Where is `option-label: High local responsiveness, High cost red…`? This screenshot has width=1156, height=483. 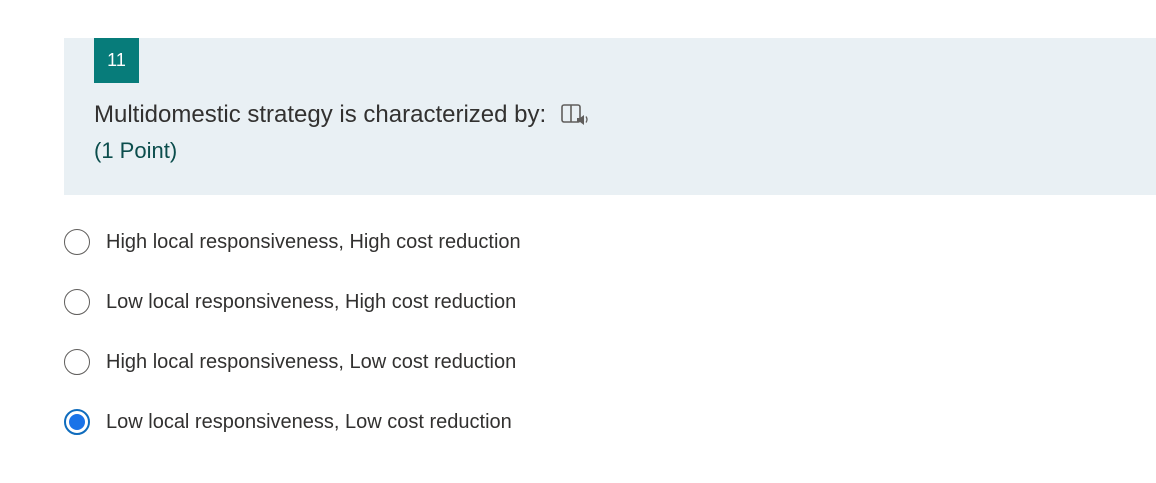
option-label: High local responsiveness, High cost red… is located at coordinates (313, 241).